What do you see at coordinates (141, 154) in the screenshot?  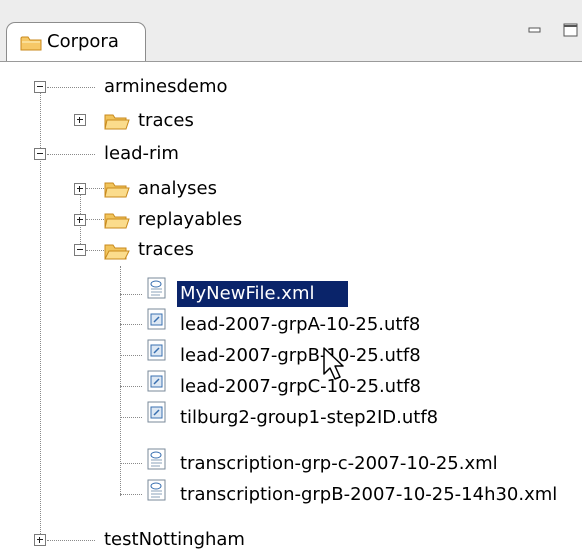 I see `tree-item-lead-rim: lead-rim` at bounding box center [141, 154].